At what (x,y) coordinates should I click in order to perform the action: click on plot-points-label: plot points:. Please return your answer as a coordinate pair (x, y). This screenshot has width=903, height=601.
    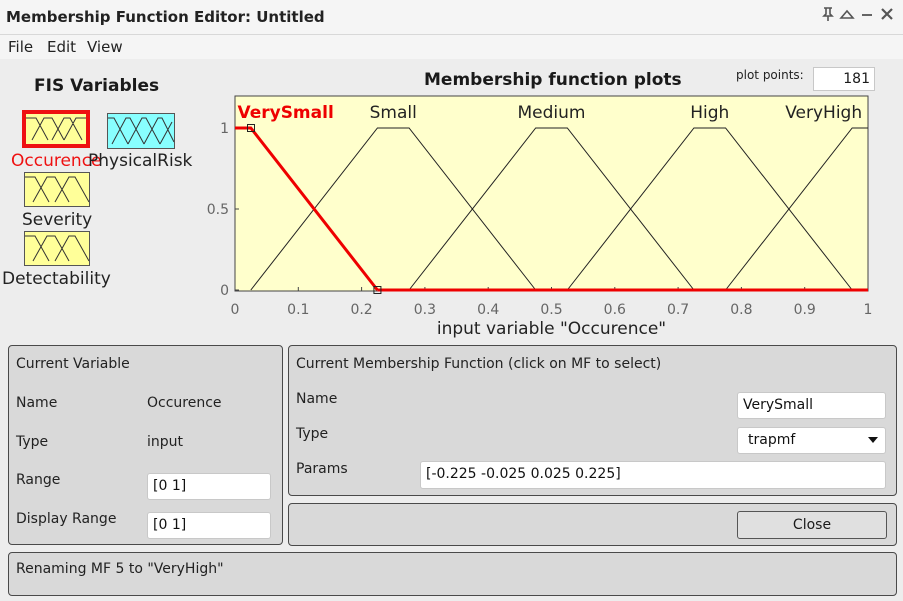
    Looking at the image, I should click on (770, 75).